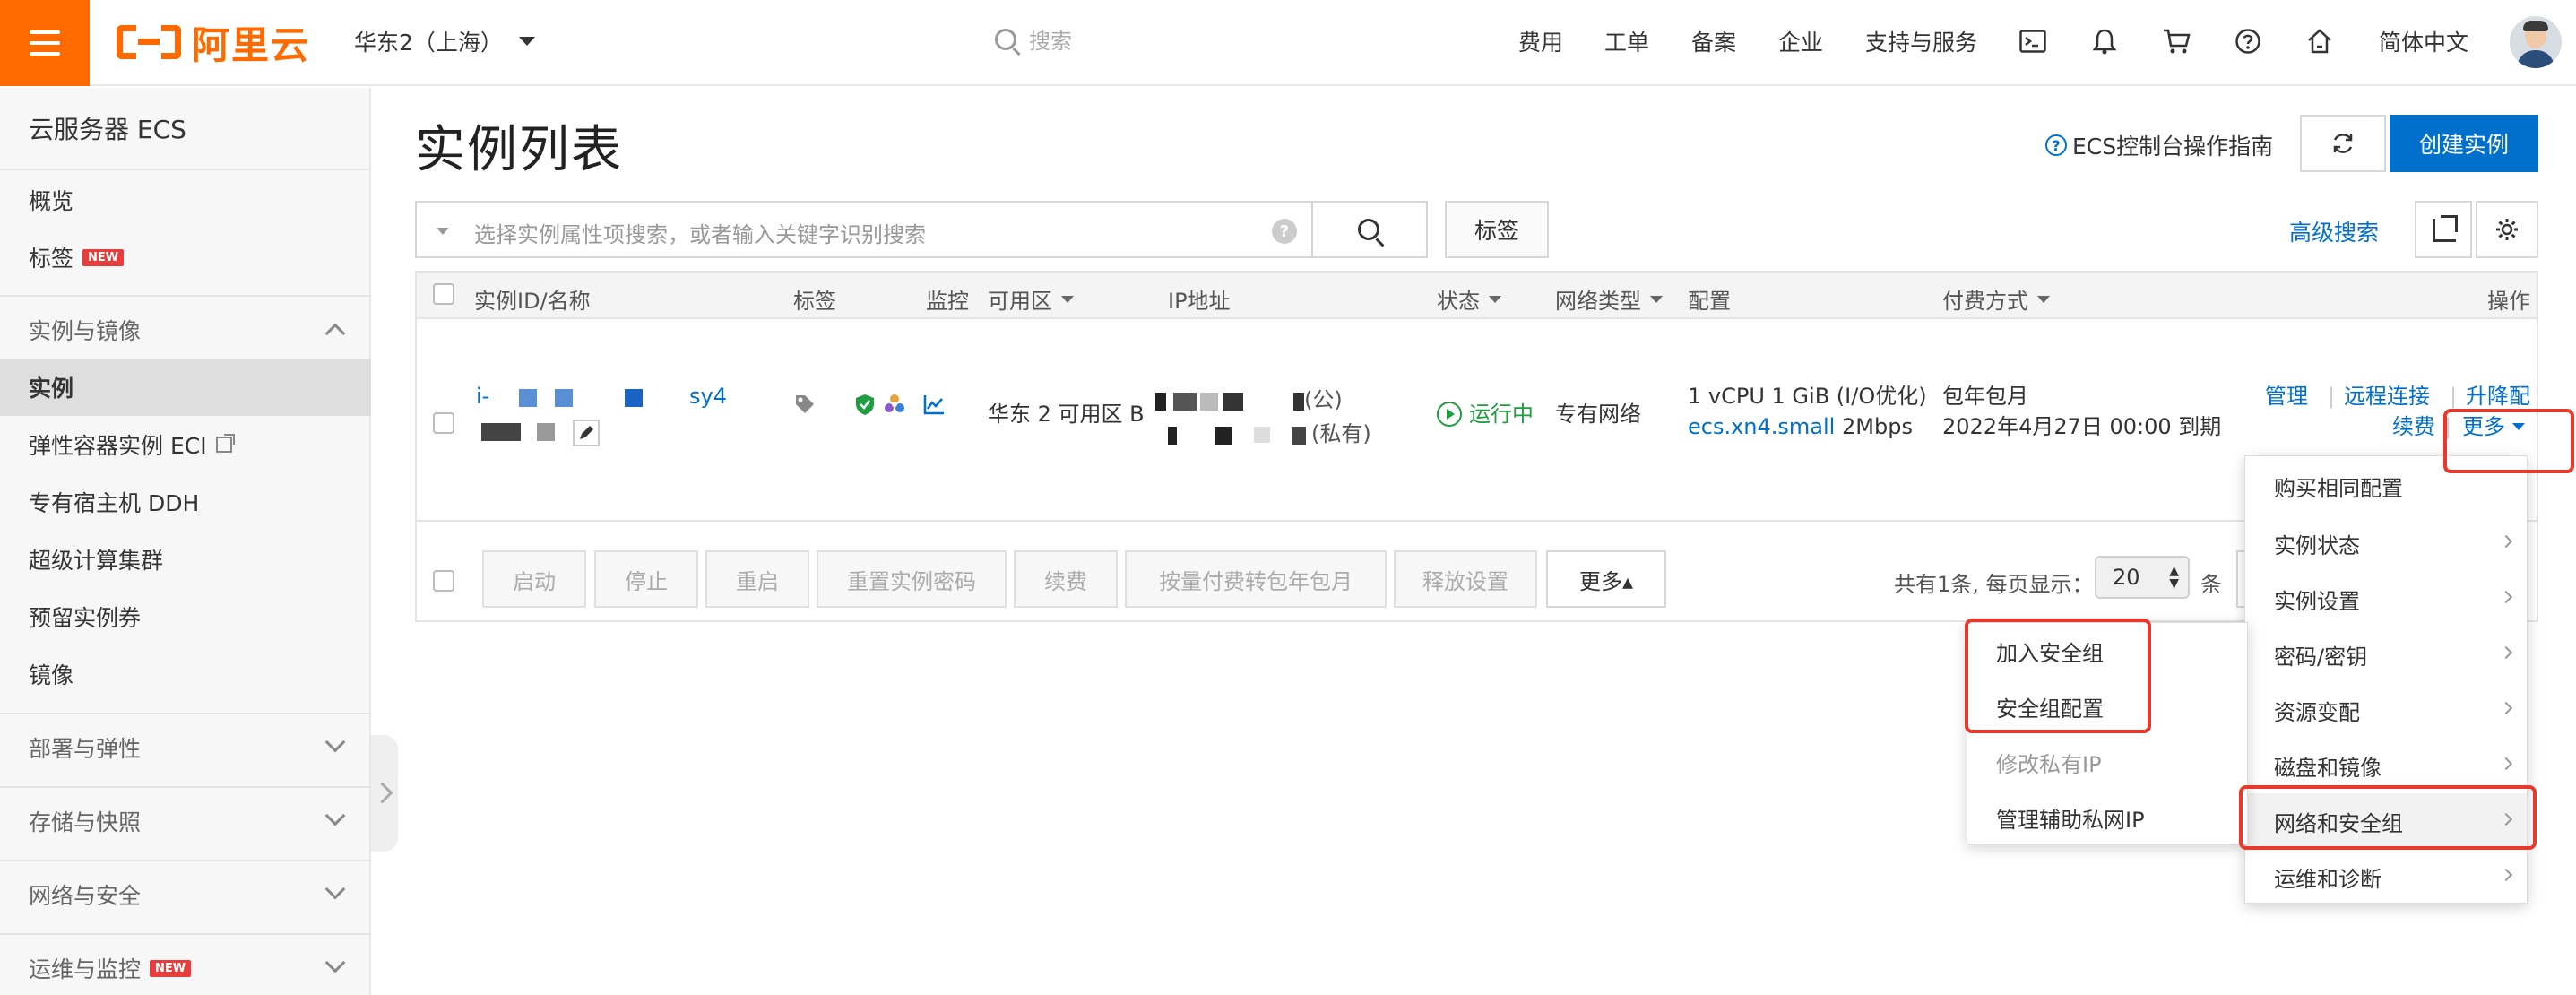 Image resolution: width=2576 pixels, height=995 pixels. What do you see at coordinates (2443, 229) in the screenshot?
I see `export-button` at bounding box center [2443, 229].